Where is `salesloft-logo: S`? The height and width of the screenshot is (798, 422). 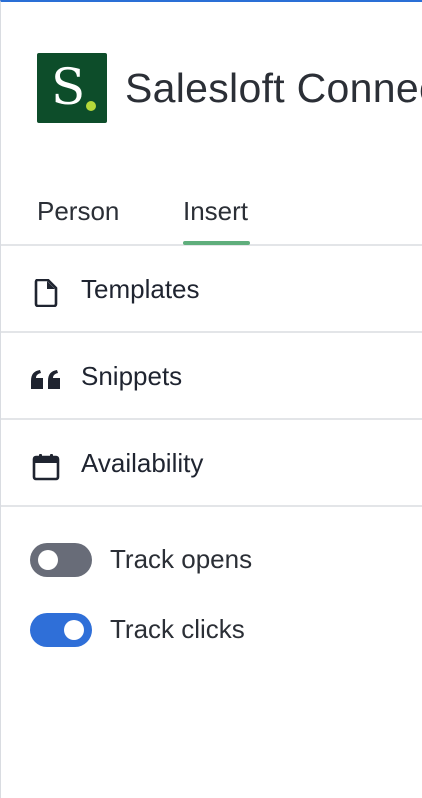
salesloft-logo: S is located at coordinates (72, 88).